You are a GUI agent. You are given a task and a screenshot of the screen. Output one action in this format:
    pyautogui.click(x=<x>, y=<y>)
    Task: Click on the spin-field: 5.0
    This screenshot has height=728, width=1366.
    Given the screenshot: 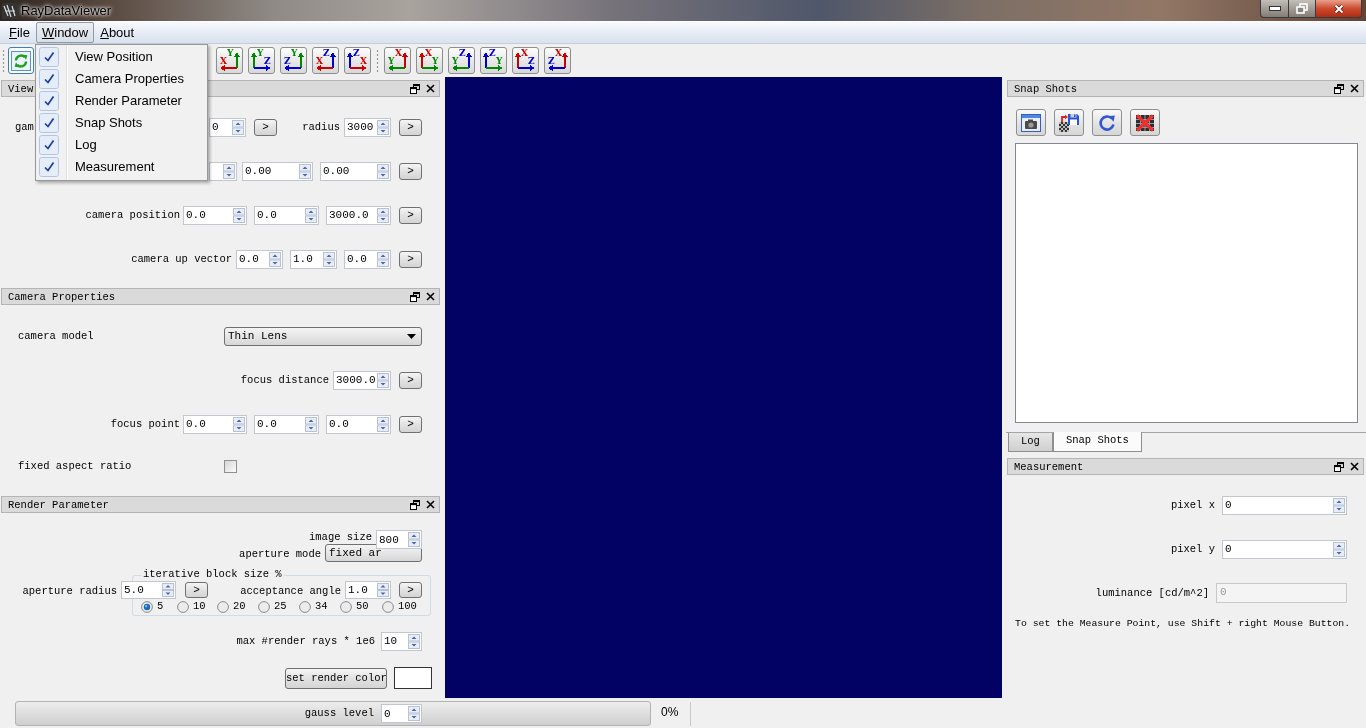 What is the action you would take?
    pyautogui.click(x=148, y=590)
    